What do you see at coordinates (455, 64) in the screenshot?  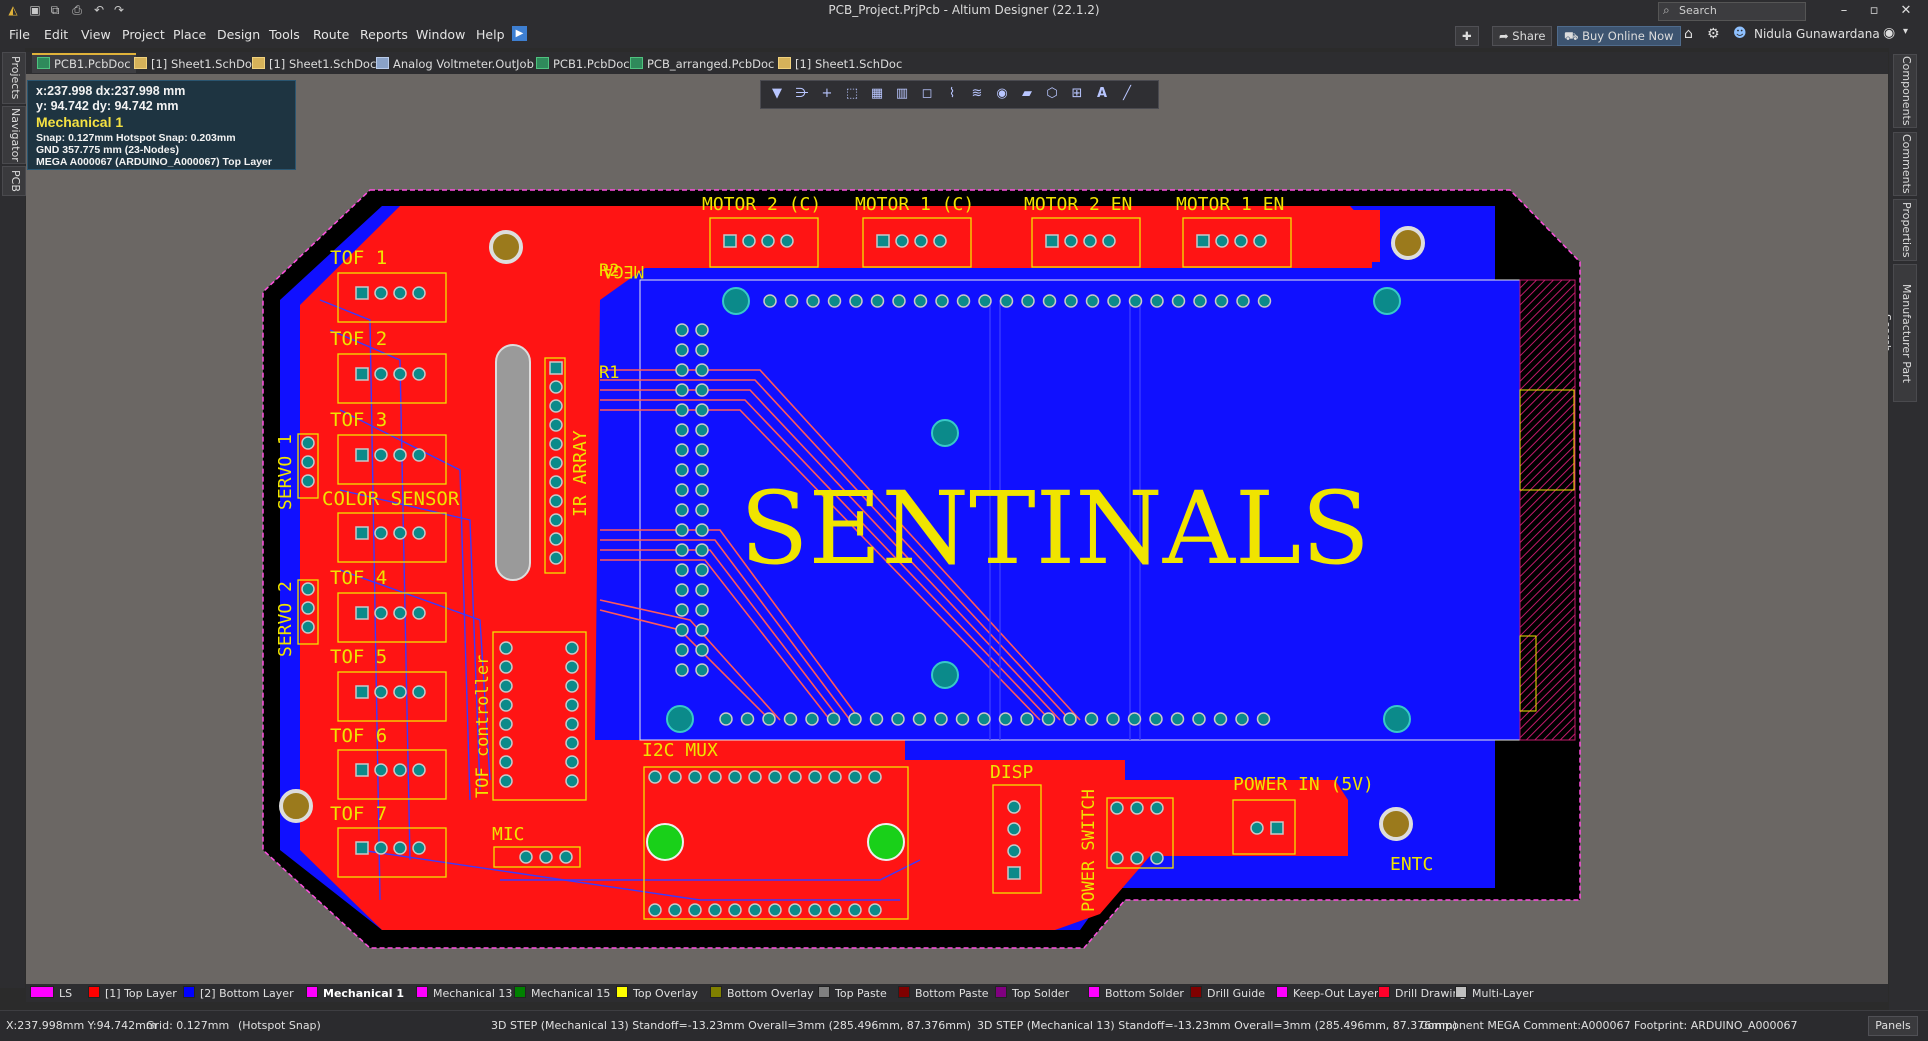 I see `tab-analog-voltmeter-outjob: Analog Voltmeter.OutJob` at bounding box center [455, 64].